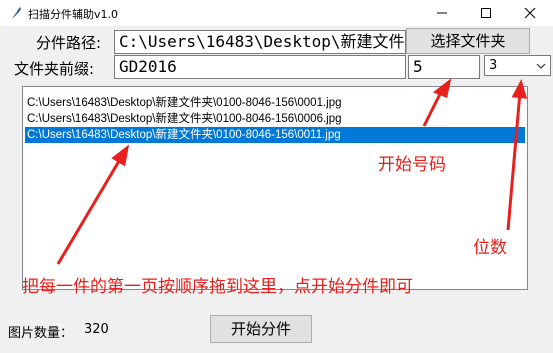  What do you see at coordinates (41, 333) in the screenshot?
I see `image-count-label: 图片数量：` at bounding box center [41, 333].